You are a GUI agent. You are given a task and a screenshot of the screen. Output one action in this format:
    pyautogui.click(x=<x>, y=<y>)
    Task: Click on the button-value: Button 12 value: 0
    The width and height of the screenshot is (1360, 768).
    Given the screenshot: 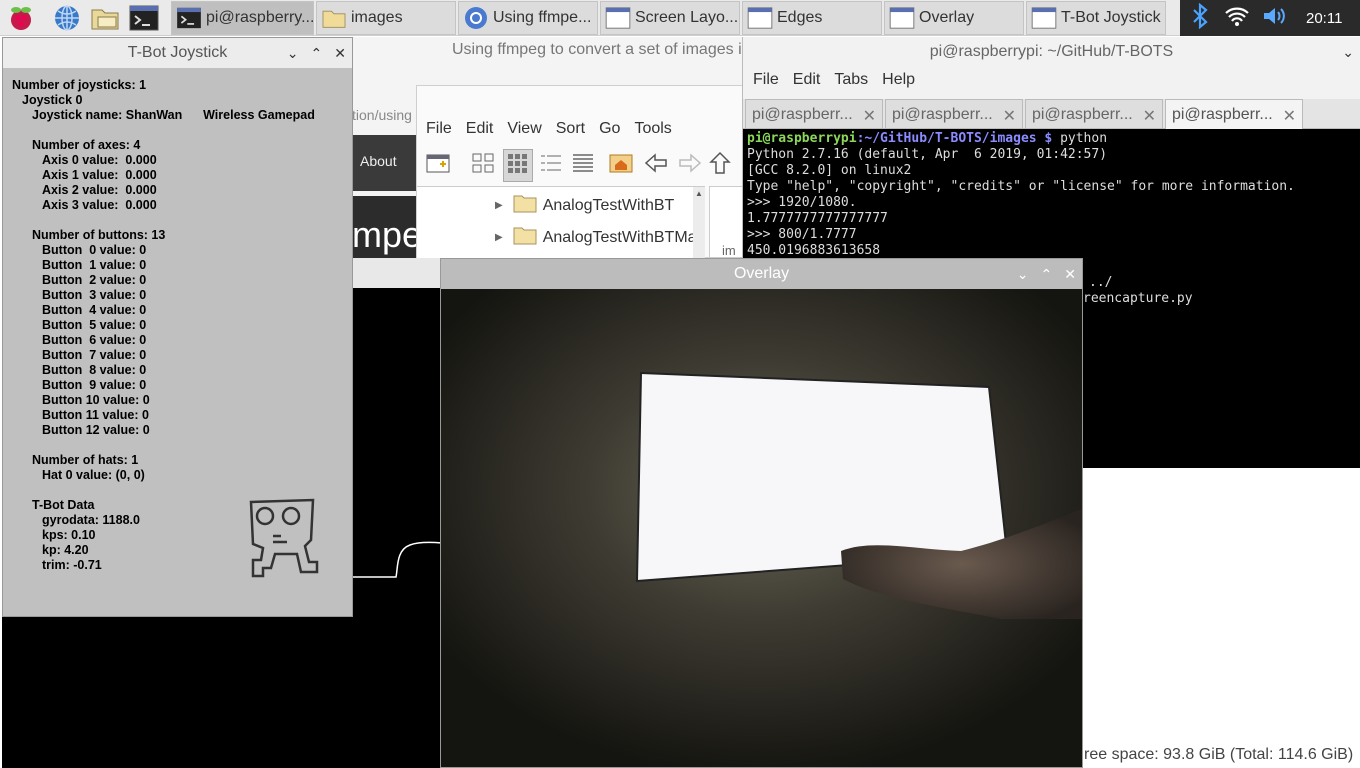 What is the action you would take?
    pyautogui.click(x=96, y=430)
    